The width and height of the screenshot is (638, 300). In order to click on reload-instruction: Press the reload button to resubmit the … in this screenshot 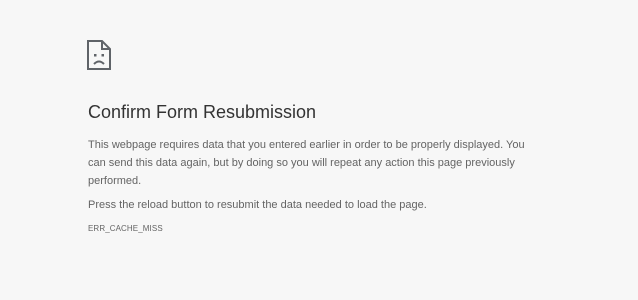, I will do `click(257, 205)`.